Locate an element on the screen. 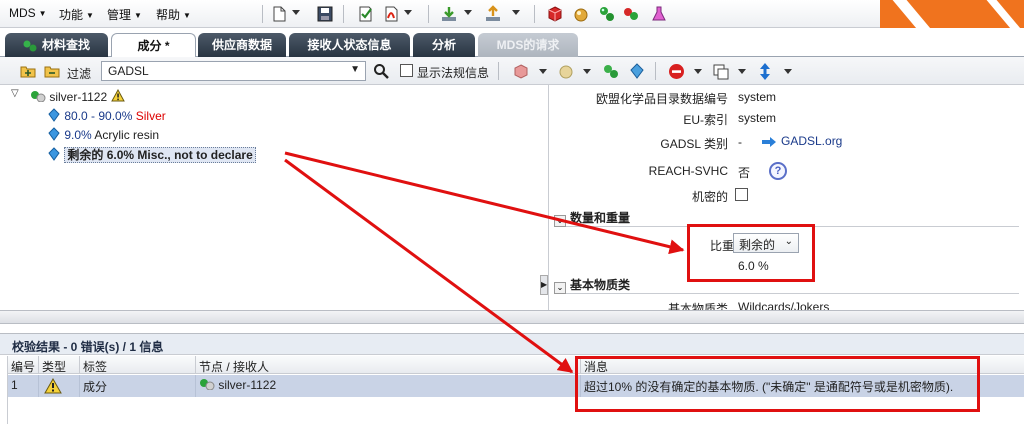 The width and height of the screenshot is (1024, 424). column-header-label: 标签 is located at coordinates (138, 365).